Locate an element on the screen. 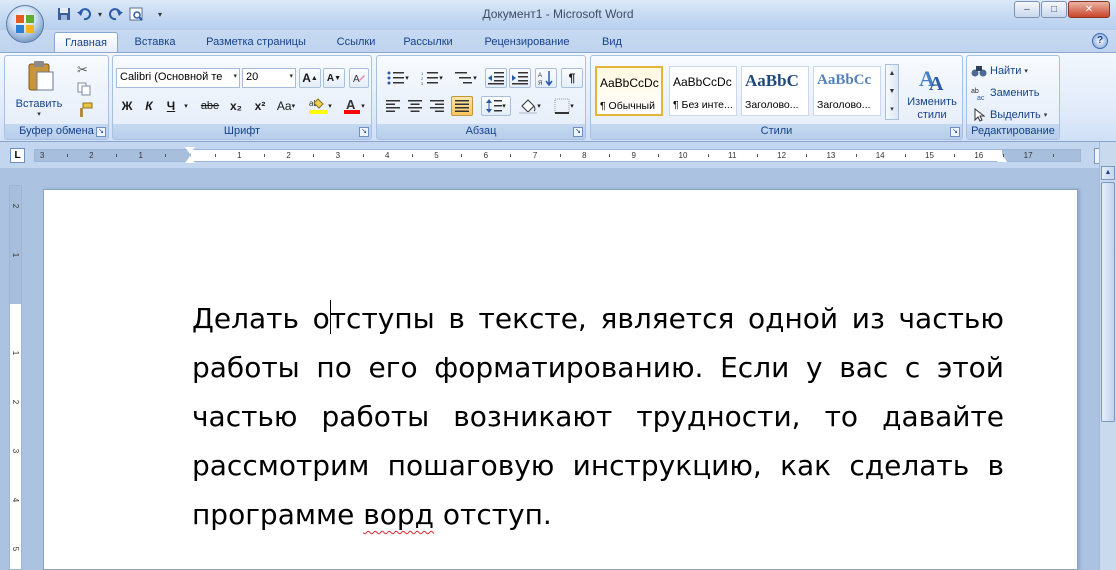  first-line-indent-marker is located at coordinates (190, 150).